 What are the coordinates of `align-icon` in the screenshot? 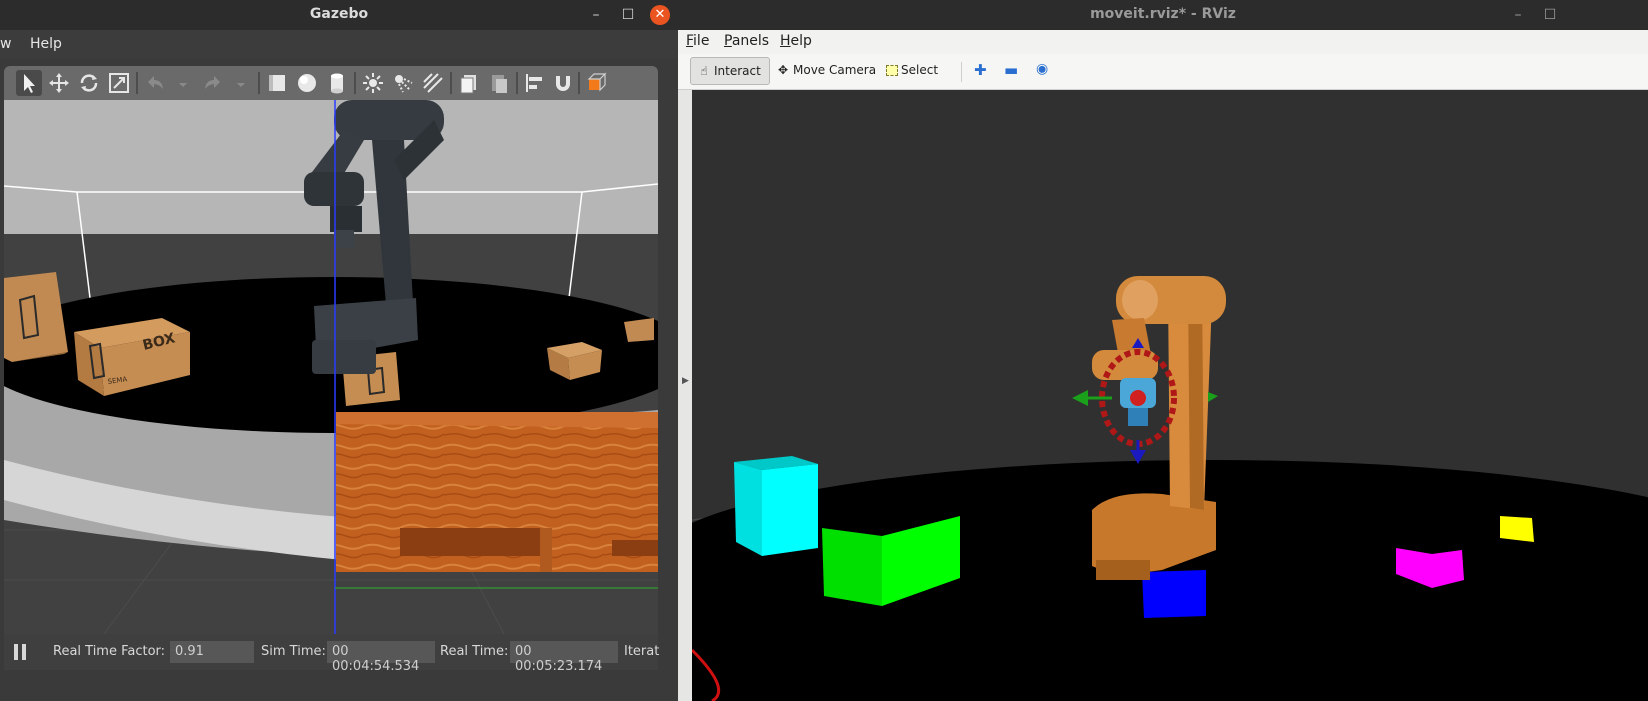 It's located at (535, 83).